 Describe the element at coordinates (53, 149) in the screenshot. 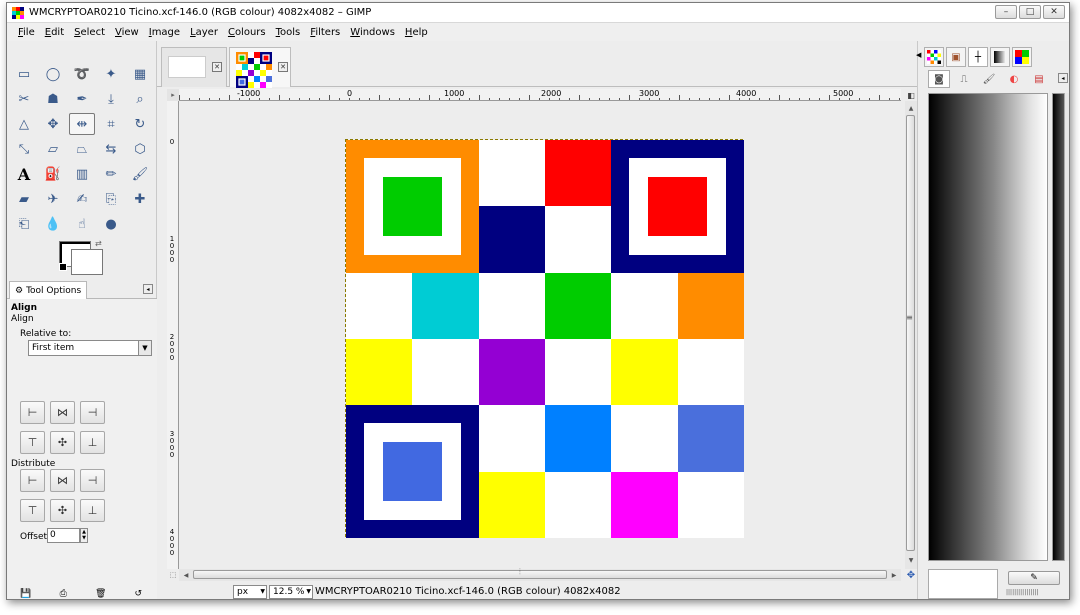

I see `shear-tool-icon: ▱` at that location.